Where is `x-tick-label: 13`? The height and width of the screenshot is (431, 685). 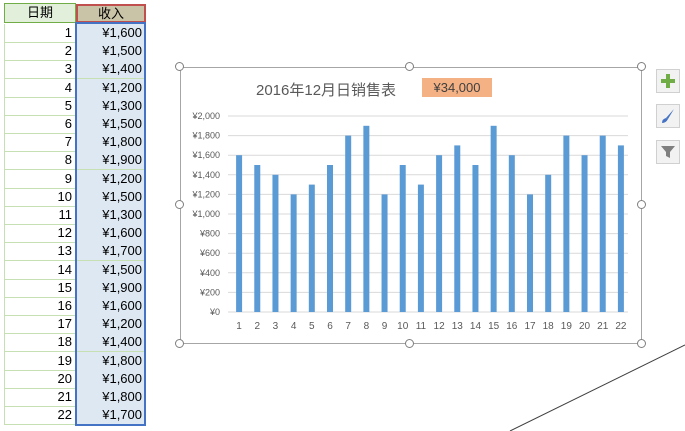 x-tick-label: 13 is located at coordinates (458, 326).